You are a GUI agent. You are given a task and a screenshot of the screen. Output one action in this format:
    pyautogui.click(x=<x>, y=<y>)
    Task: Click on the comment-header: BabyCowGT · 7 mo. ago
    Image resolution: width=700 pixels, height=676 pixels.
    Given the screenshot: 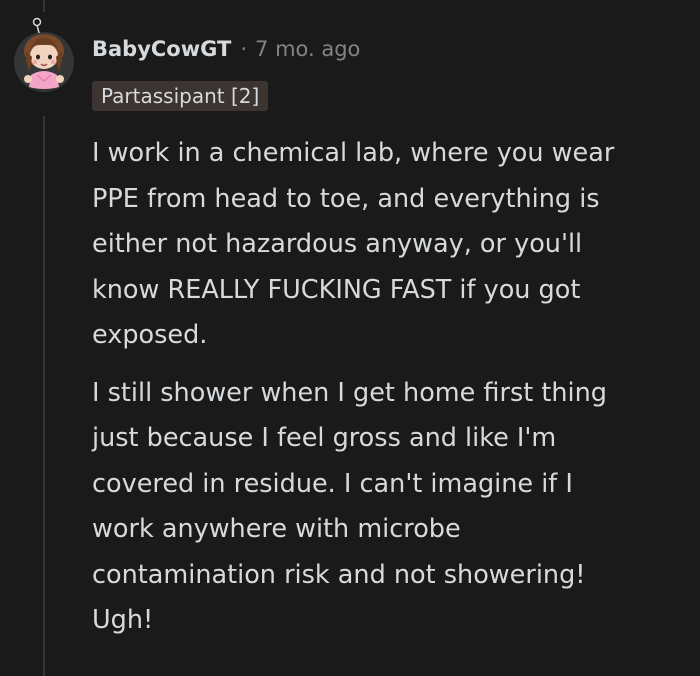 What is the action you would take?
    pyautogui.click(x=226, y=49)
    